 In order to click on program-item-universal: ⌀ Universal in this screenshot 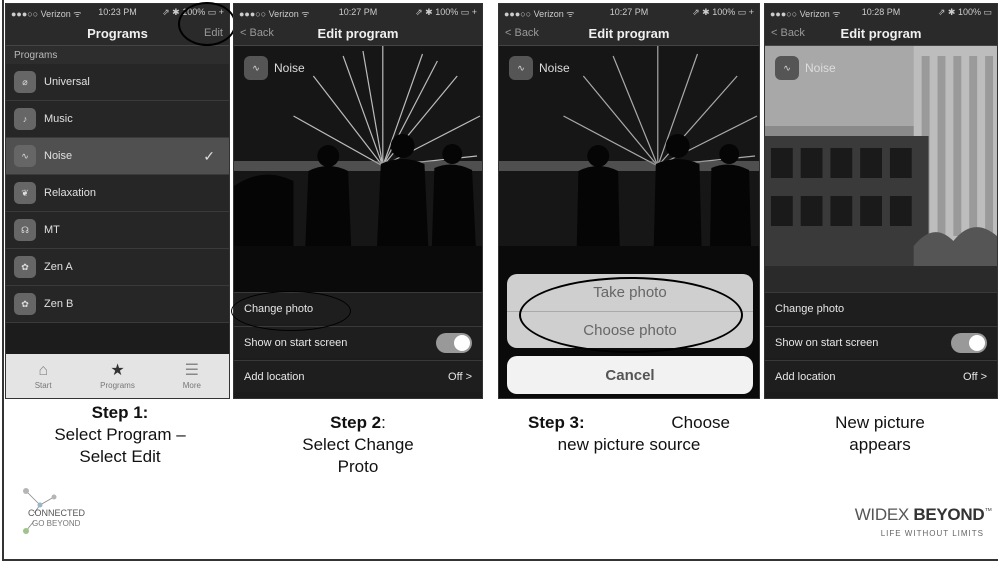, I will do `click(117, 82)`.